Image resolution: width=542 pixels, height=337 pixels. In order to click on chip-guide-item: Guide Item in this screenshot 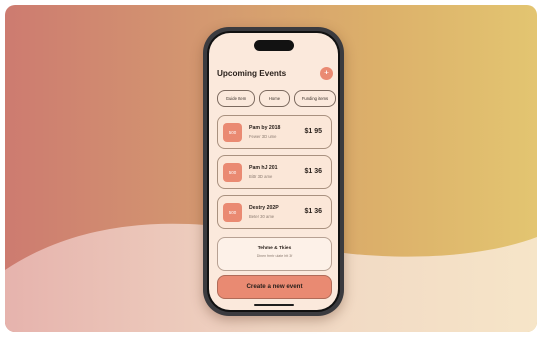, I will do `click(236, 98)`.